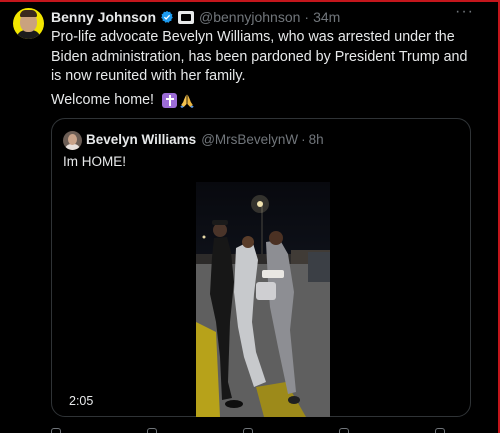  Describe the element at coordinates (56, 430) in the screenshot. I see `reply-icon` at that location.